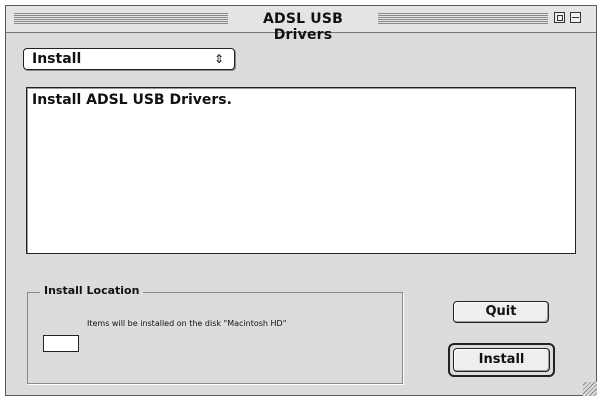 This screenshot has width=602, height=401. Describe the element at coordinates (575, 17) in the screenshot. I see `collapse-icon` at that location.